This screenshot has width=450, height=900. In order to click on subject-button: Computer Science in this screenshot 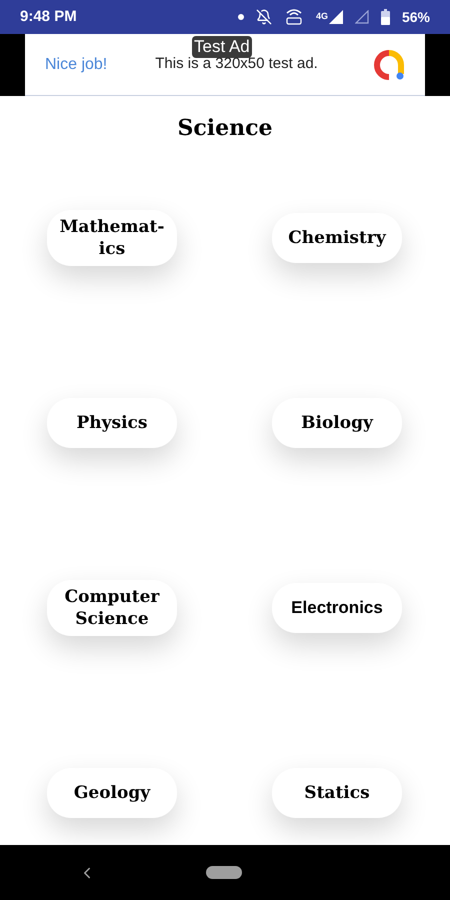, I will do `click(112, 608)`.